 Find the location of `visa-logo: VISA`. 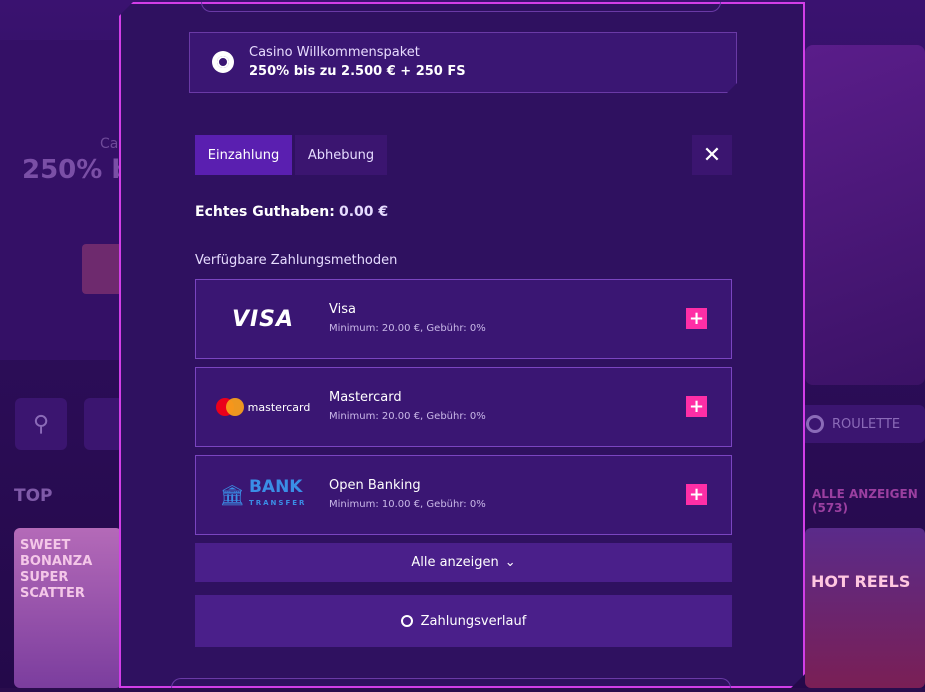

visa-logo: VISA is located at coordinates (263, 319).